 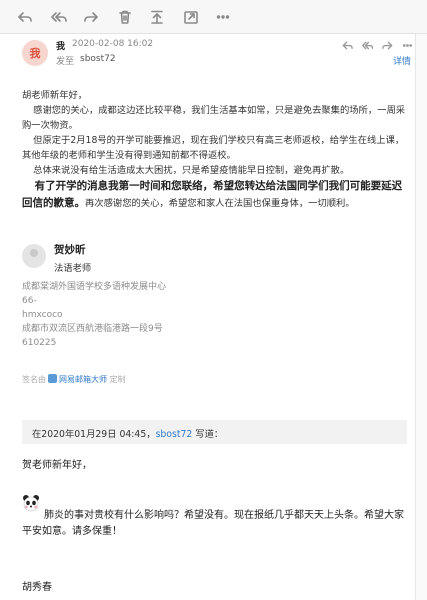 I want to click on scrollbar-track, so click(x=421, y=317).